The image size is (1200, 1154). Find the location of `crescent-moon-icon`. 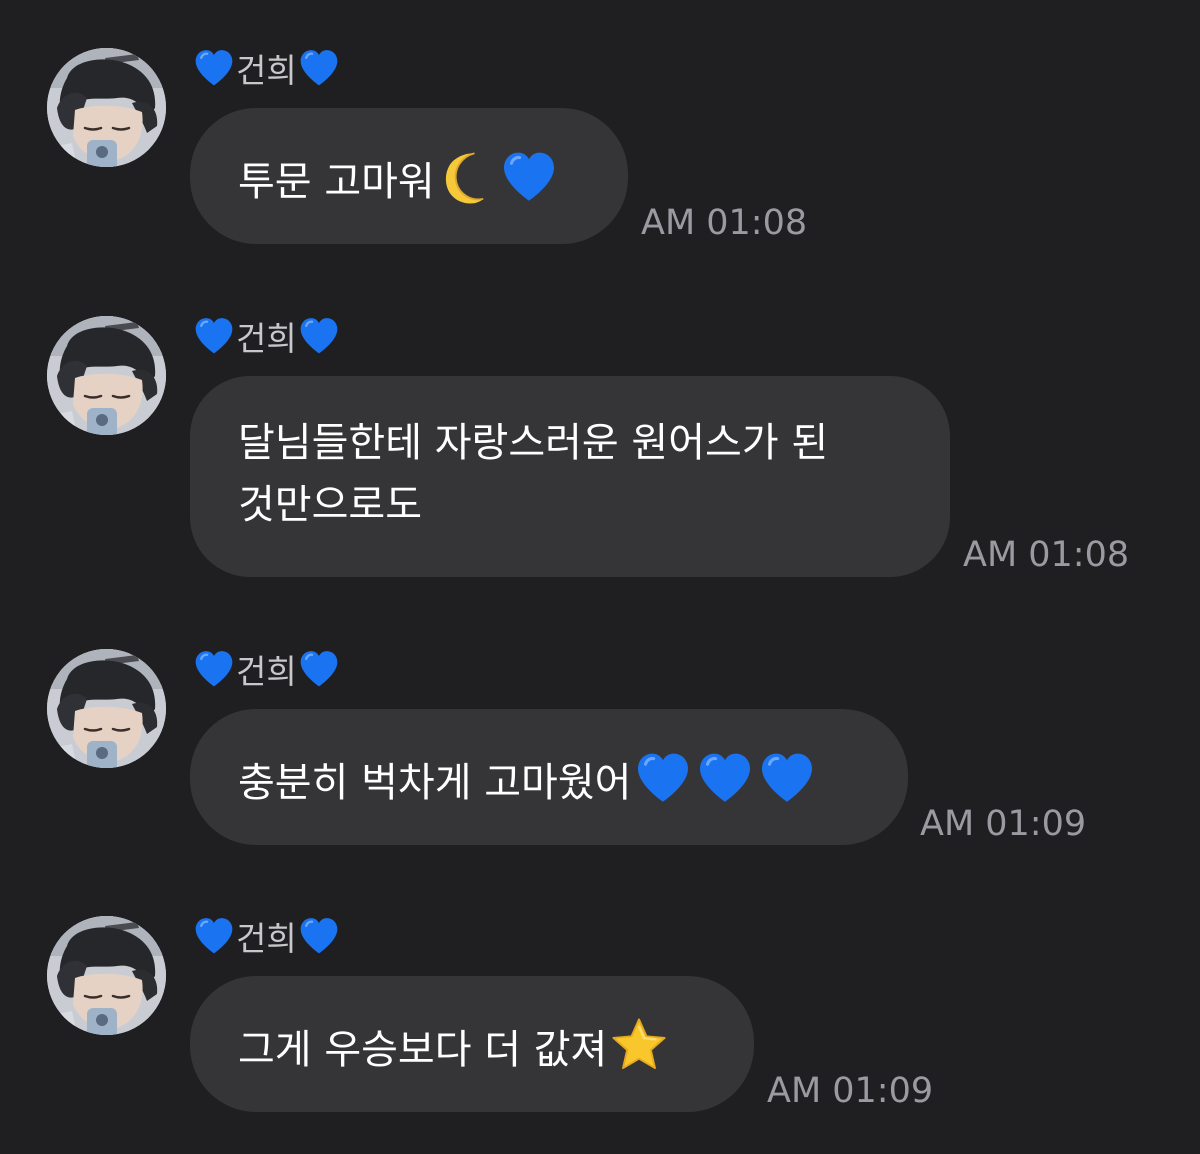

crescent-moon-icon is located at coordinates (467, 177).